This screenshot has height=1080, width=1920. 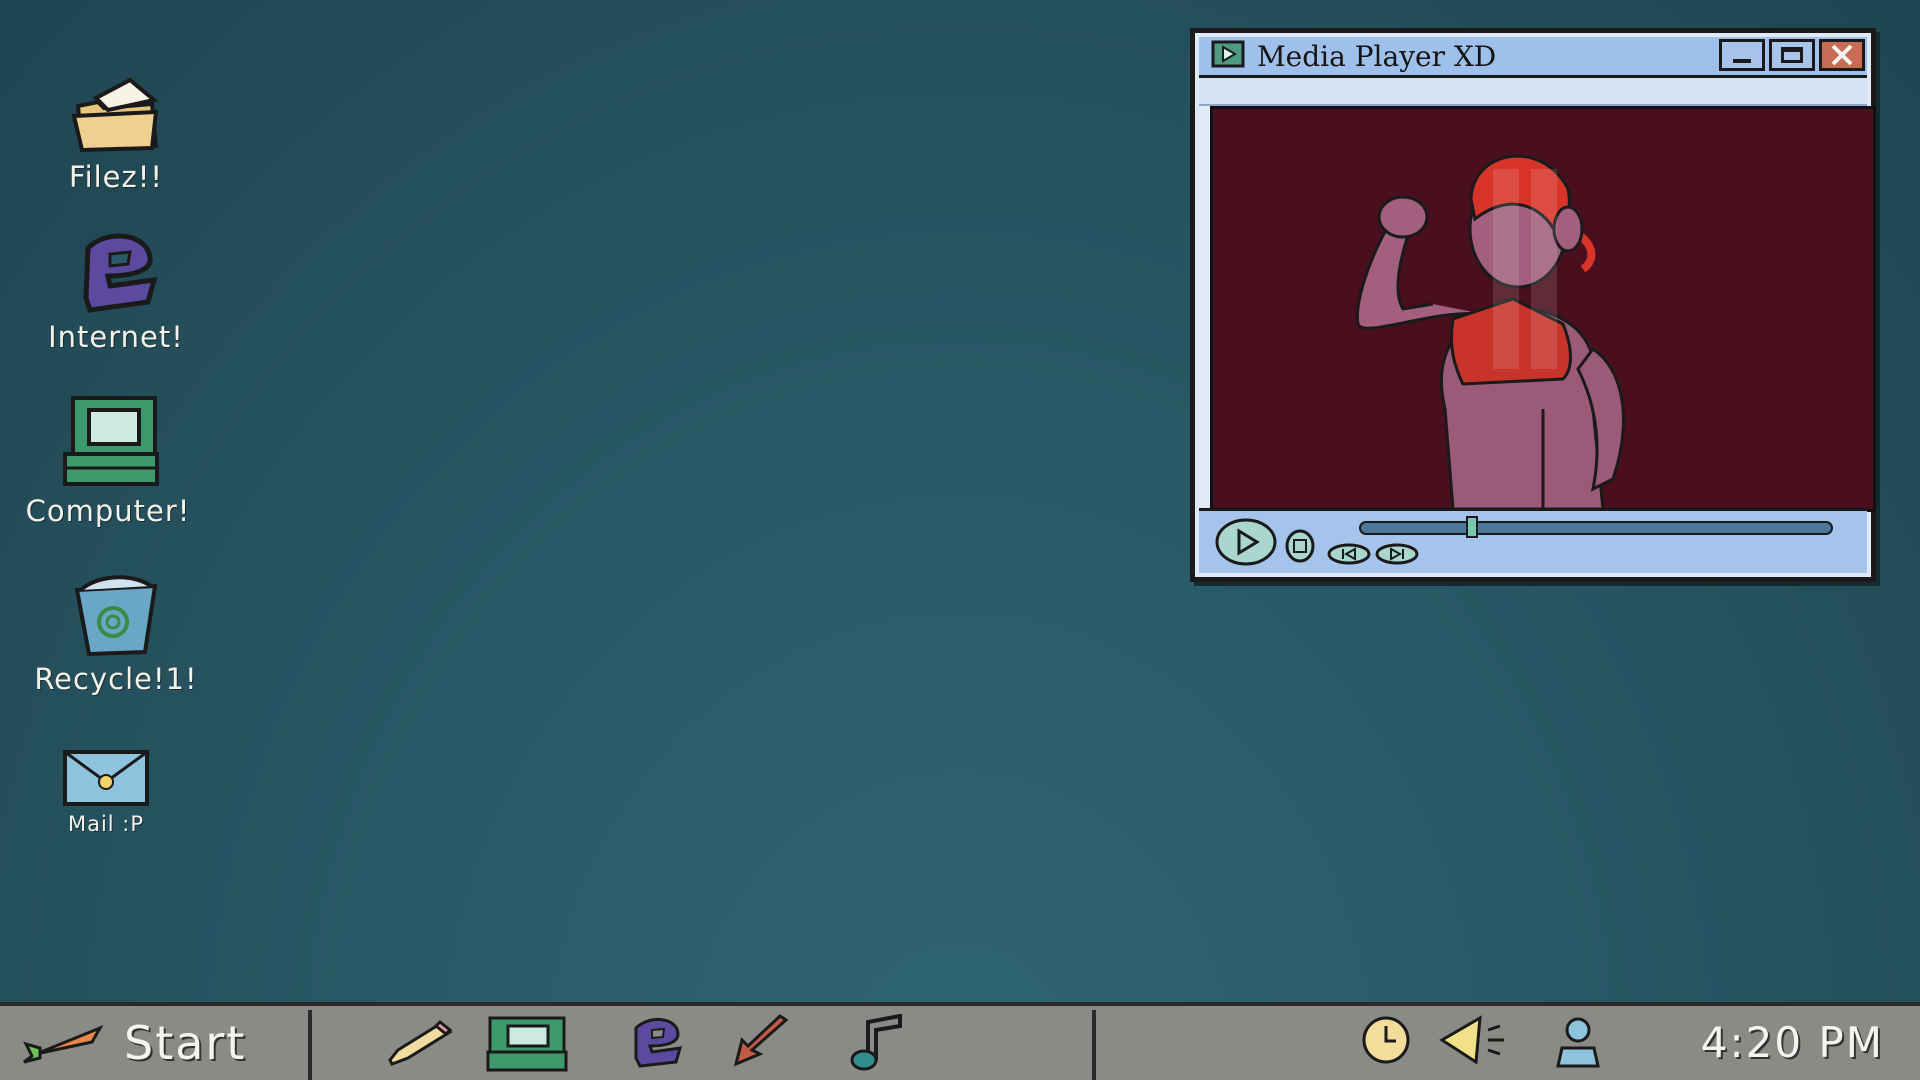 I want to click on user-icon, so click(x=1577, y=1043).